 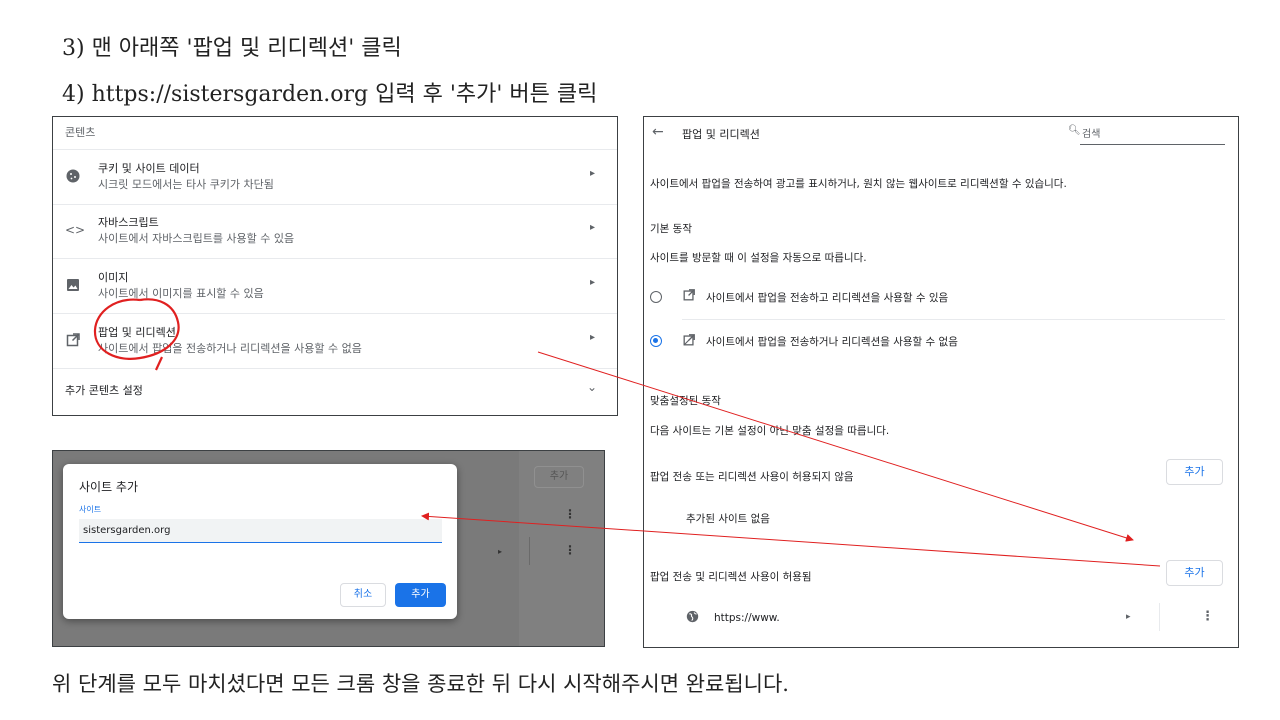 I want to click on no-sites-message: 추가된 사이트 없음, so click(x=728, y=519).